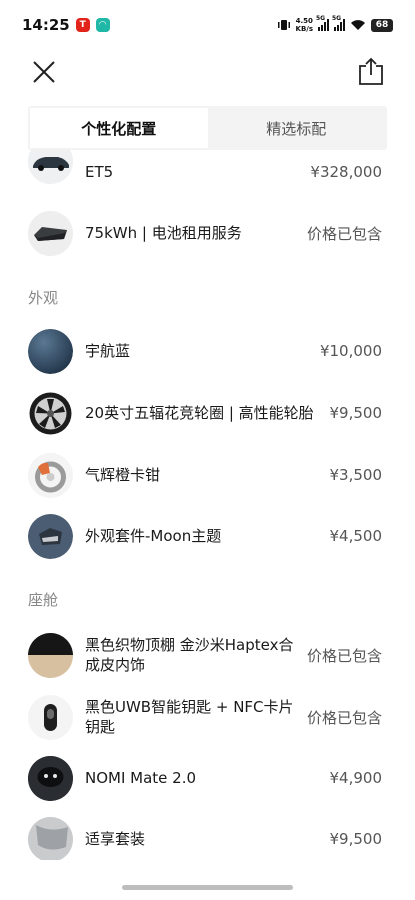 This screenshot has width=415, height=900. Describe the element at coordinates (356, 536) in the screenshot. I see `item-price: ¥4,500` at that location.